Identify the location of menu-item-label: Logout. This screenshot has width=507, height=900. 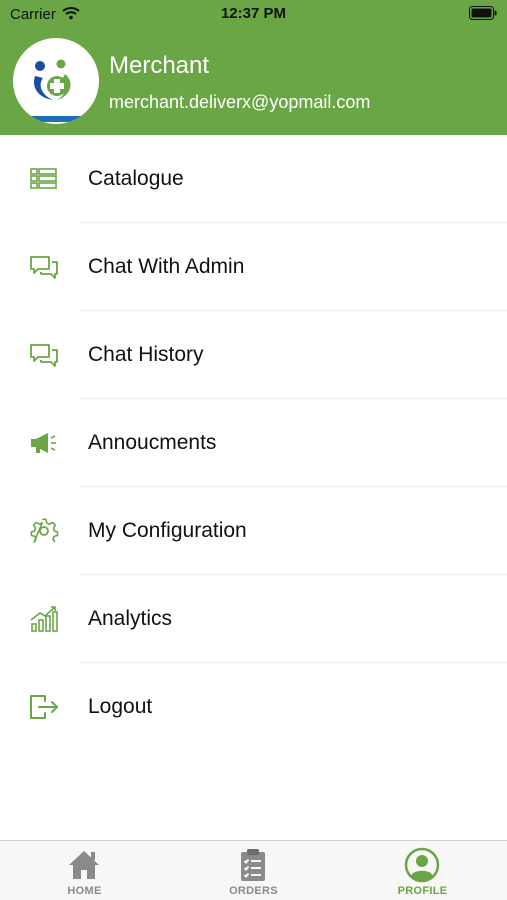
(120, 706).